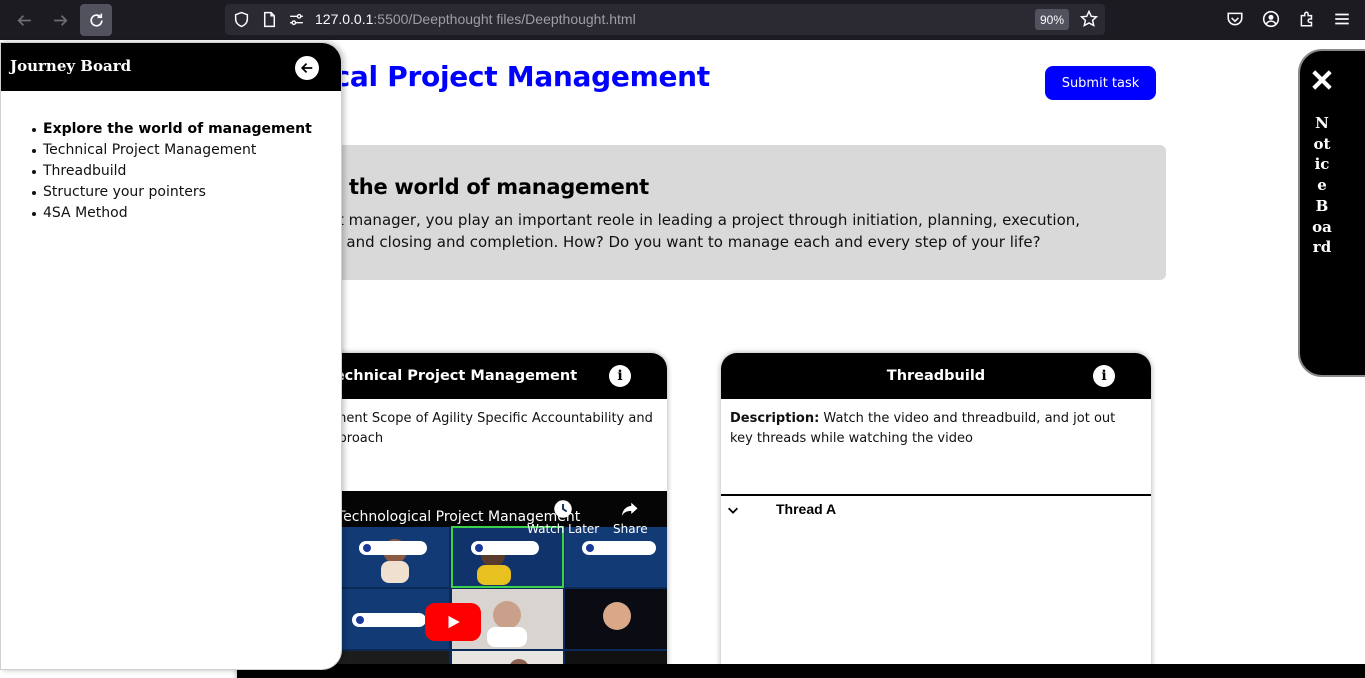 Image resolution: width=1365 pixels, height=678 pixels. I want to click on journey-item: Threadbuild, so click(172, 171).